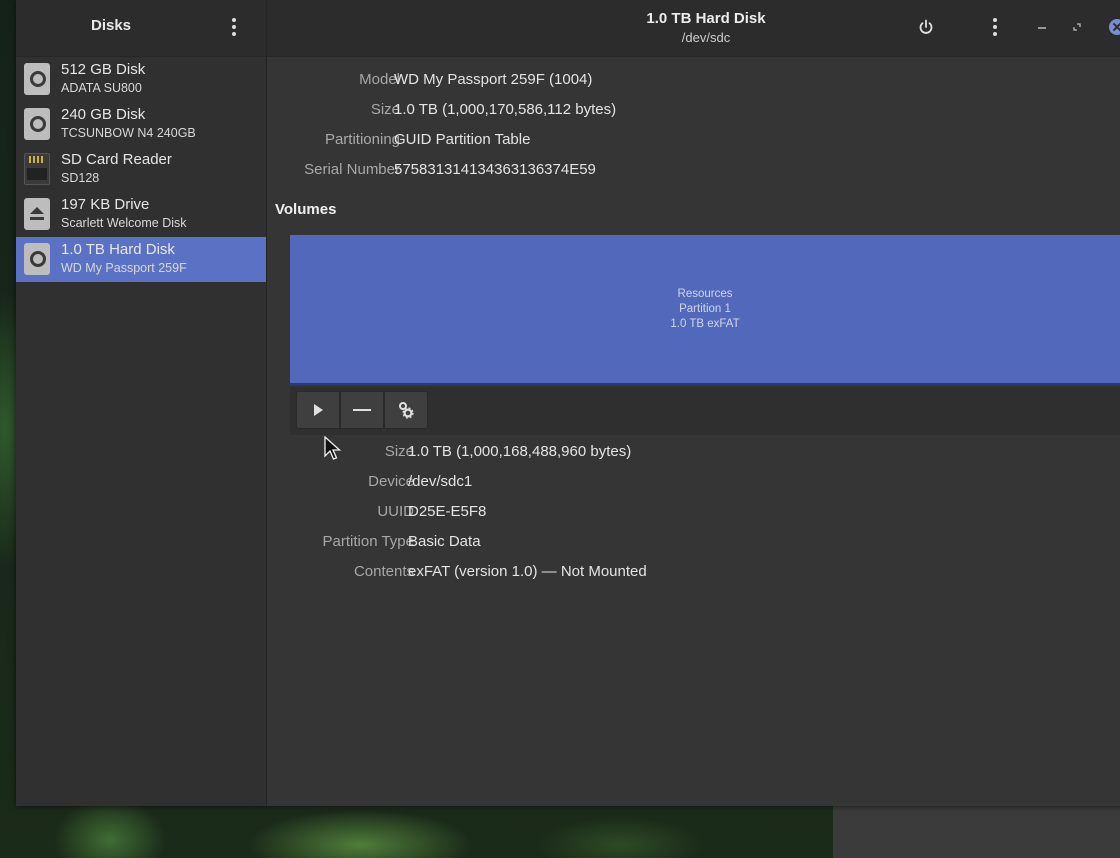 Image resolution: width=1120 pixels, height=858 pixels. Describe the element at coordinates (103, 69) in the screenshot. I see `disk-name: 512 GB Disk` at that location.